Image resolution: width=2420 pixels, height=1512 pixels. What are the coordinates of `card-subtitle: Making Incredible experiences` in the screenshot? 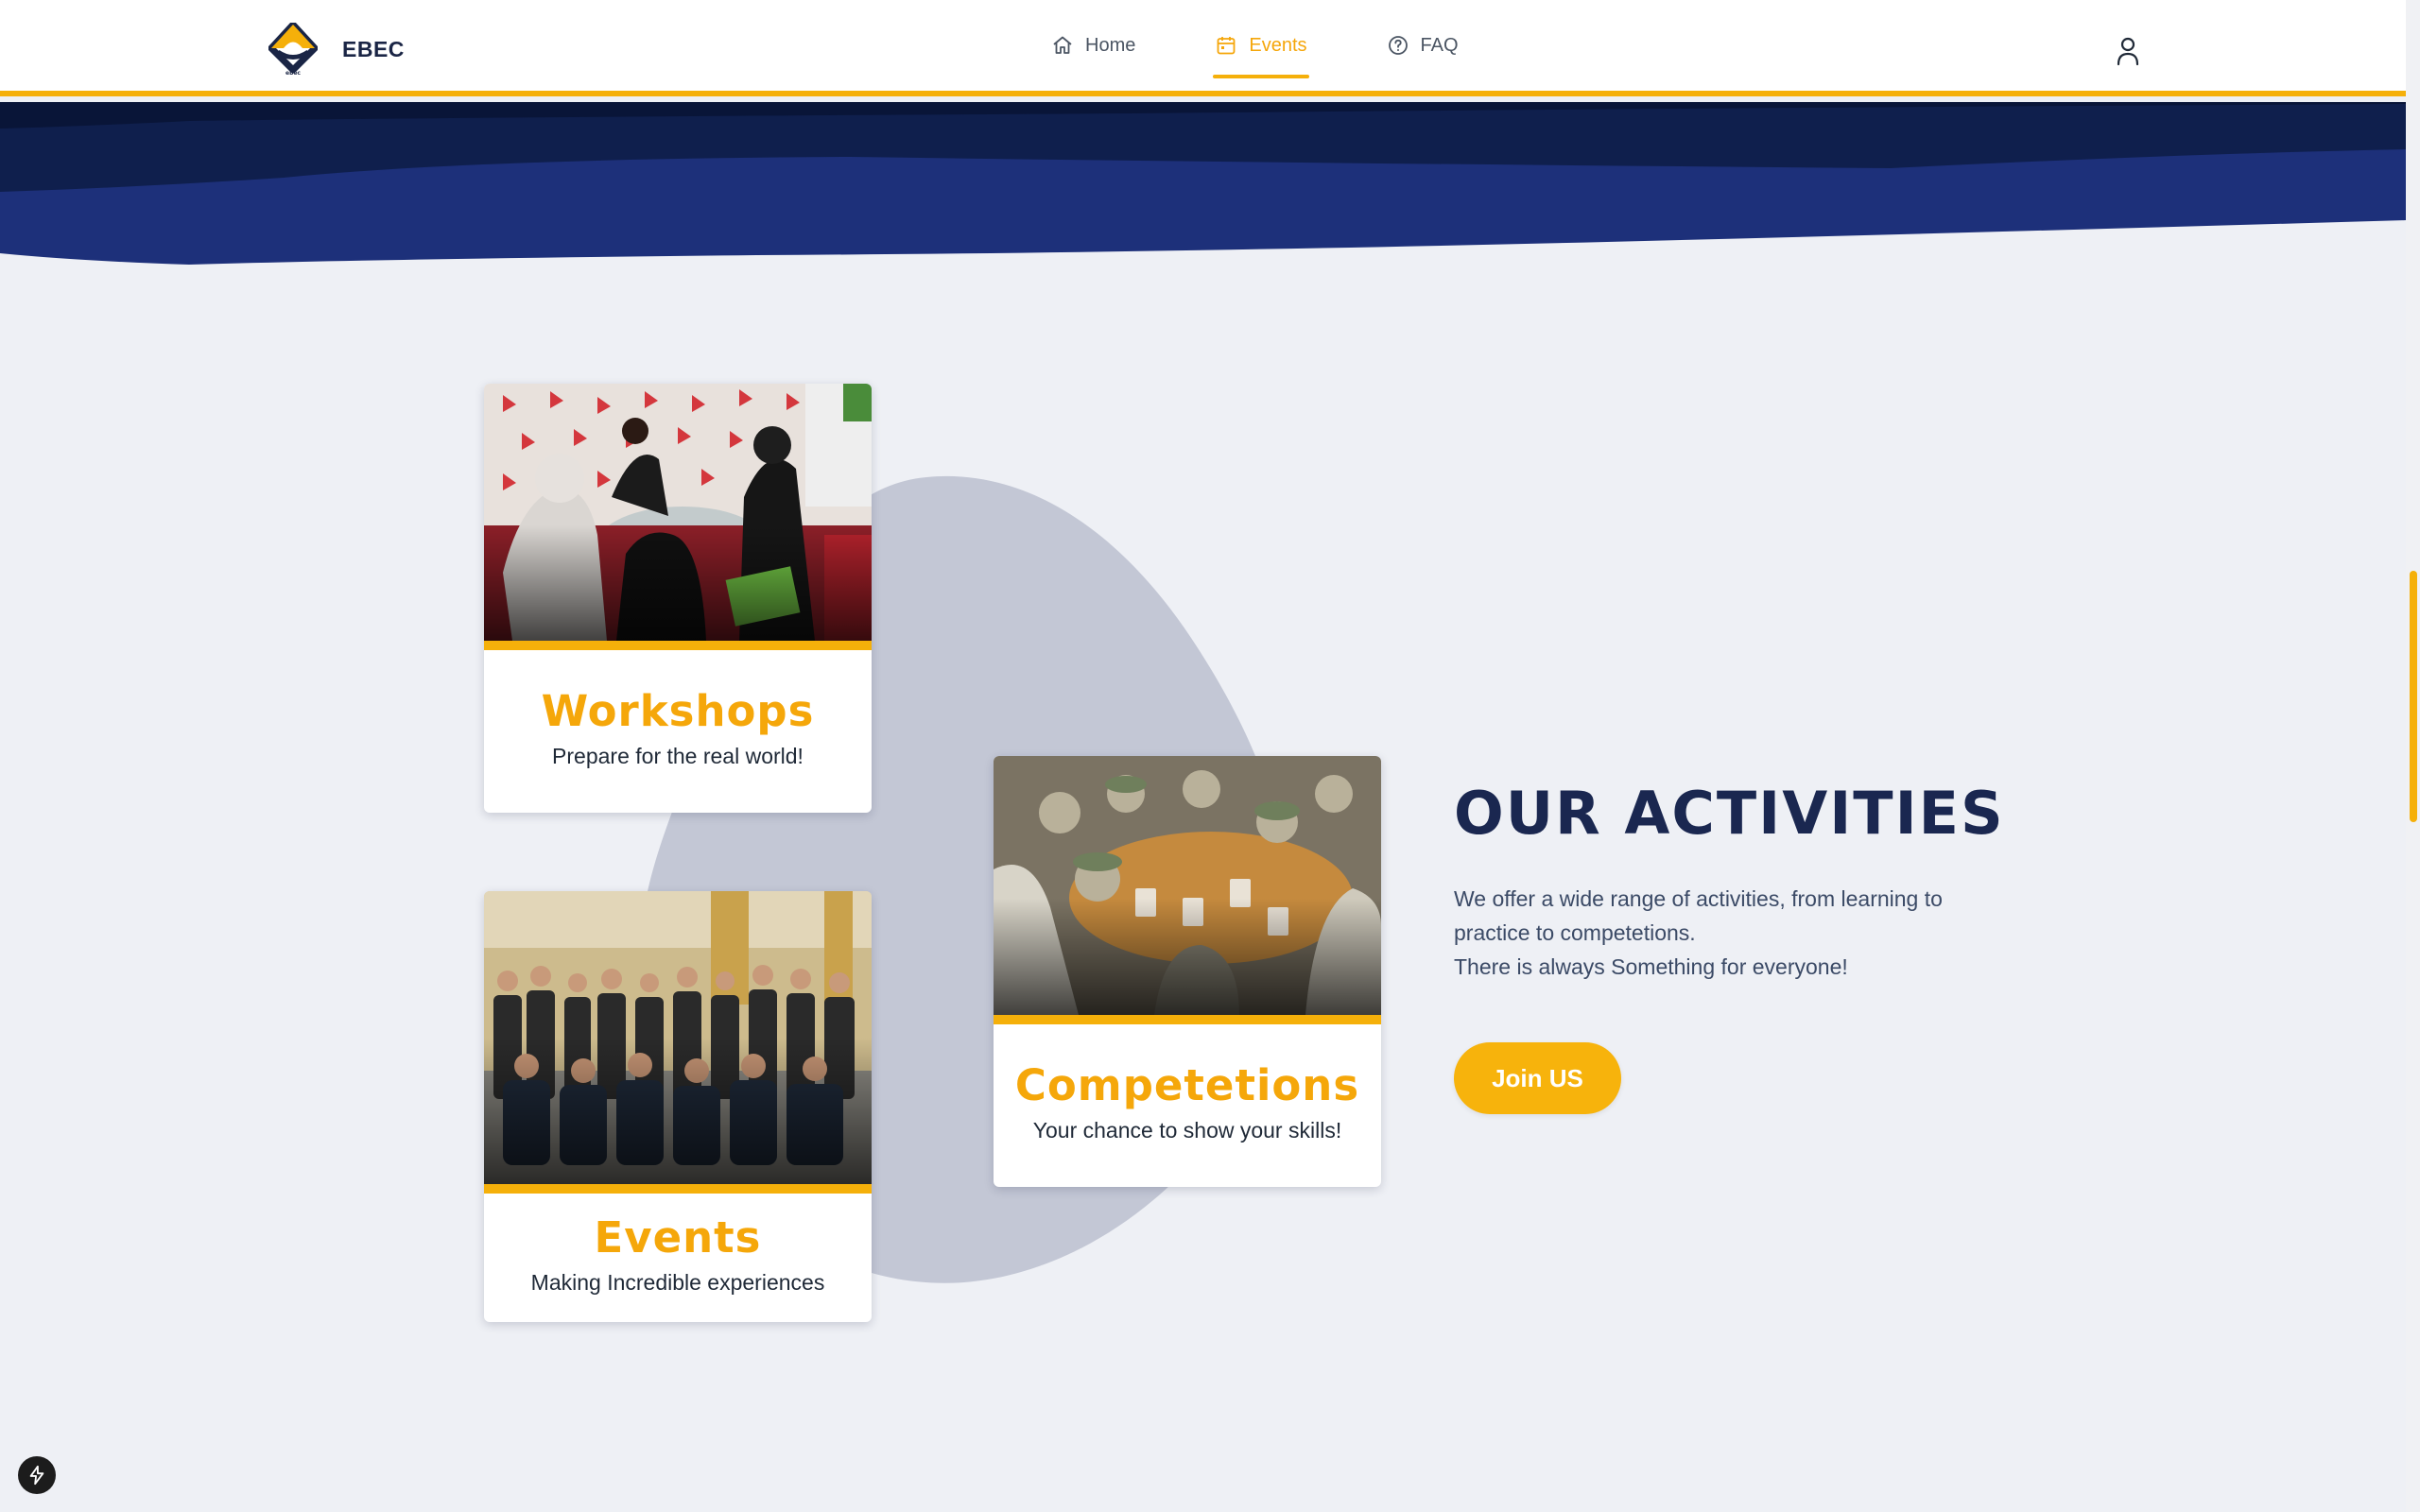 It's located at (678, 1282).